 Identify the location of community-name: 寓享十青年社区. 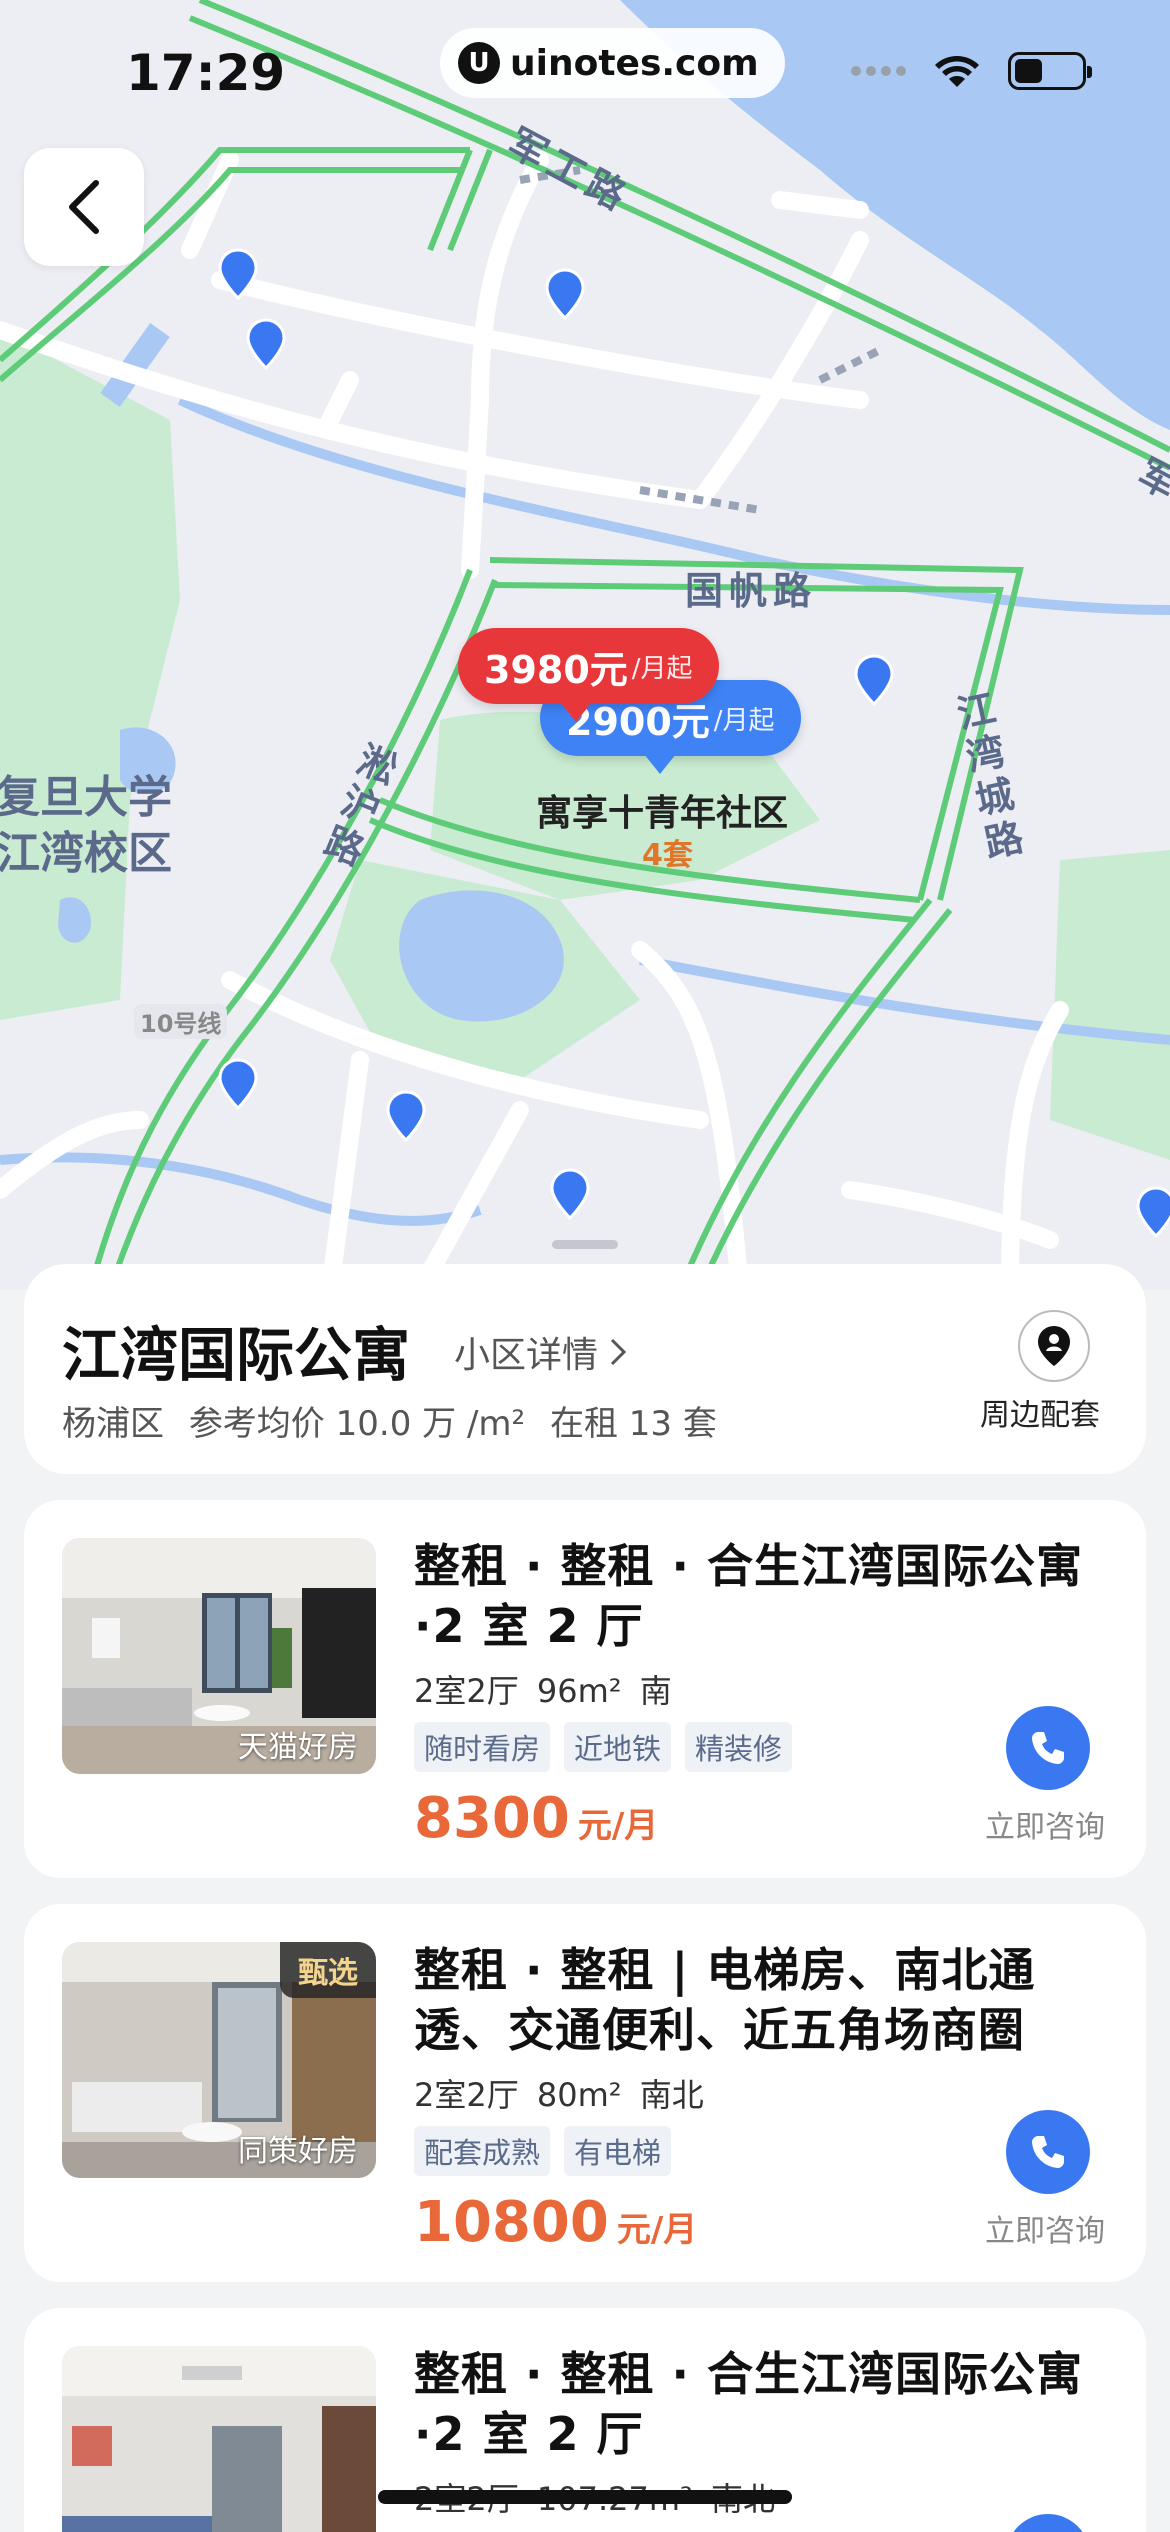
(662, 810).